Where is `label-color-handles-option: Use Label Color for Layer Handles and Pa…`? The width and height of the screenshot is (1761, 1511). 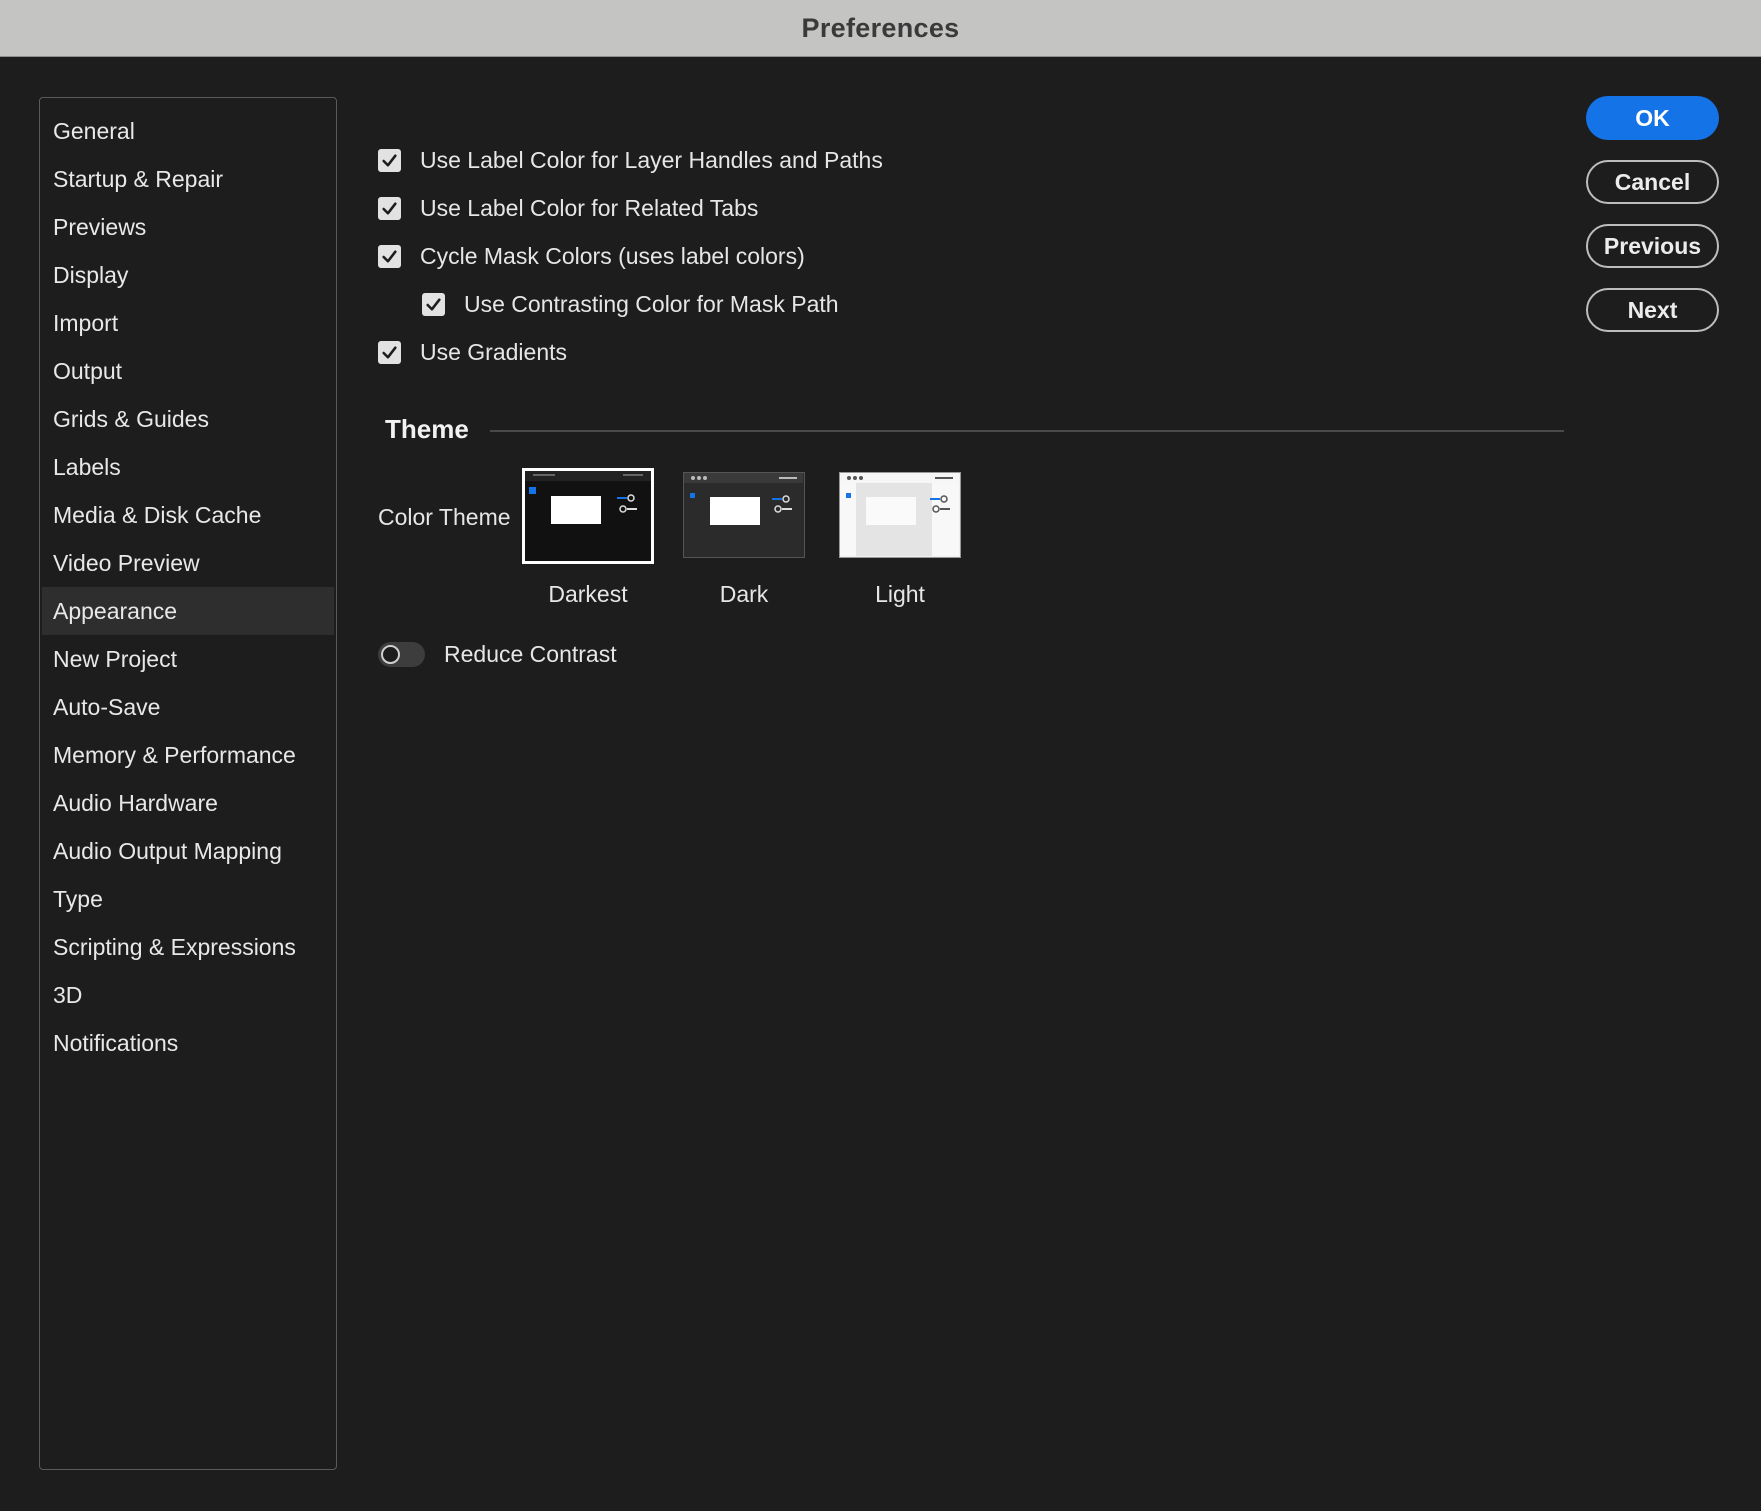
label-color-handles-option: Use Label Color for Layer Handles and Pa… is located at coordinates (630, 160).